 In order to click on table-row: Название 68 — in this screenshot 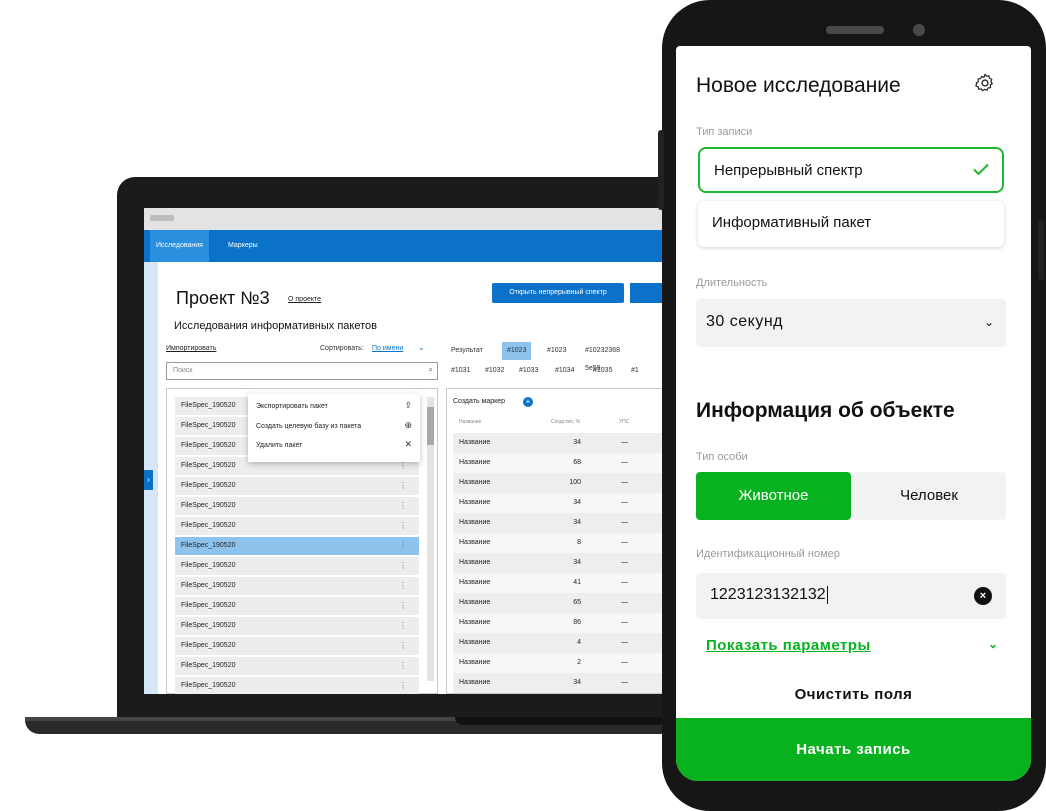, I will do `click(563, 463)`.